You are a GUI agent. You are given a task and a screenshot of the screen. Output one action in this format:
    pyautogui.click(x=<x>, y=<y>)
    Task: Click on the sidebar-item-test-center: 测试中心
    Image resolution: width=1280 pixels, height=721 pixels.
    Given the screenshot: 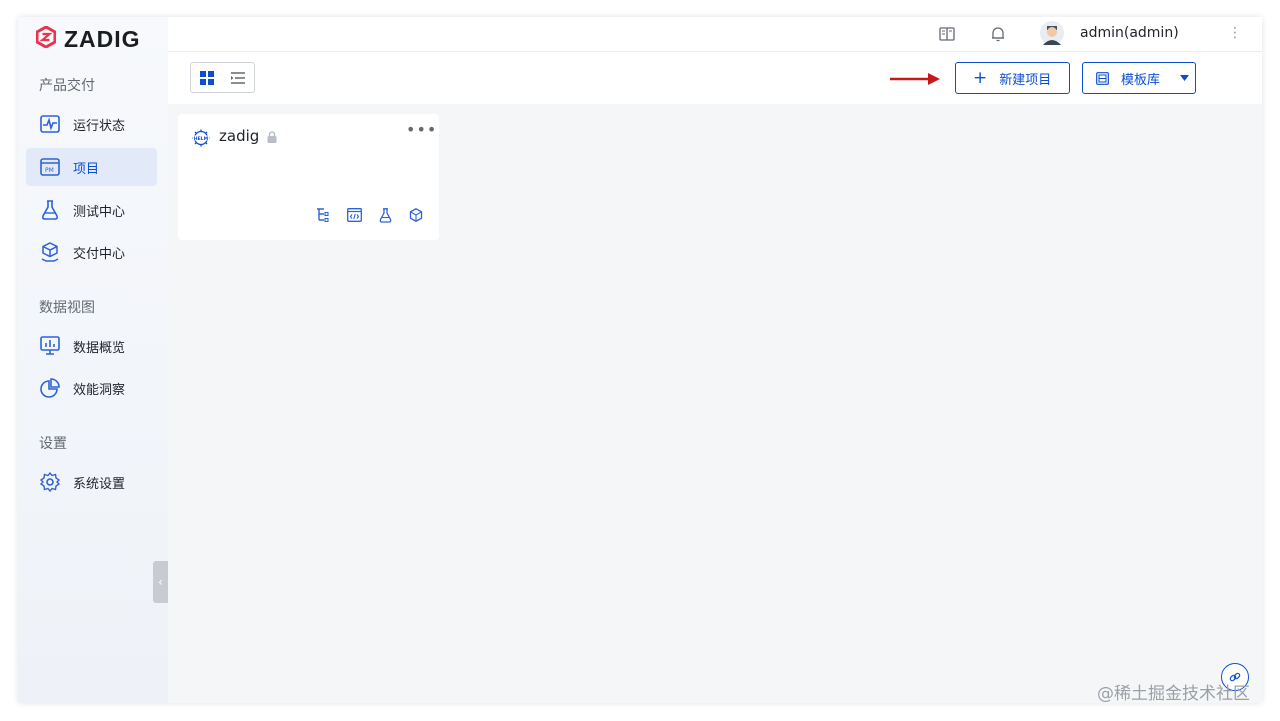 What is the action you would take?
    pyautogui.click(x=91, y=210)
    